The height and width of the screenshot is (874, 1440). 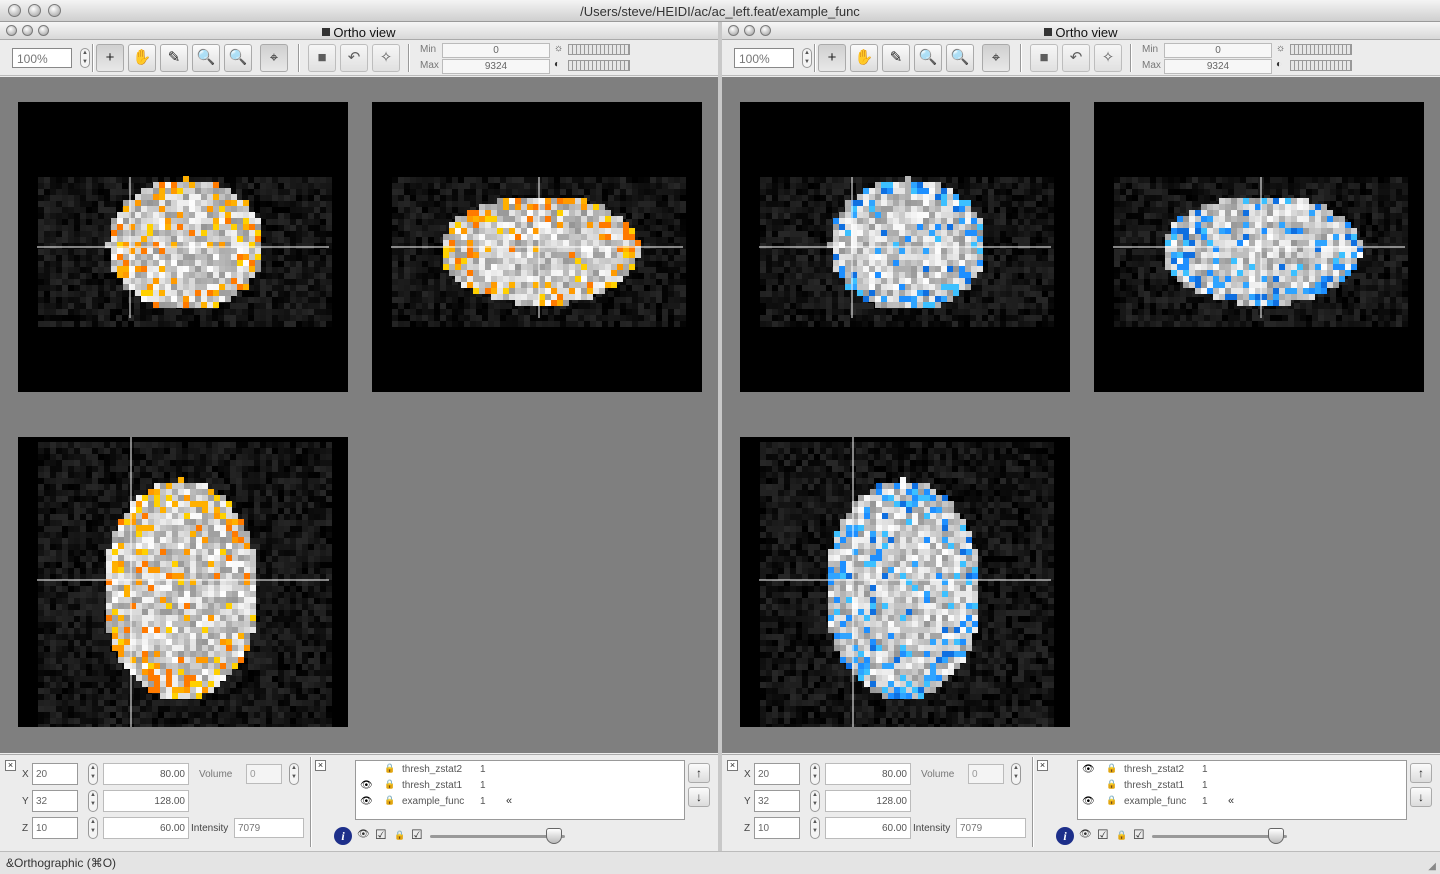 What do you see at coordinates (1151, 65) in the screenshot?
I see `max-label: Max` at bounding box center [1151, 65].